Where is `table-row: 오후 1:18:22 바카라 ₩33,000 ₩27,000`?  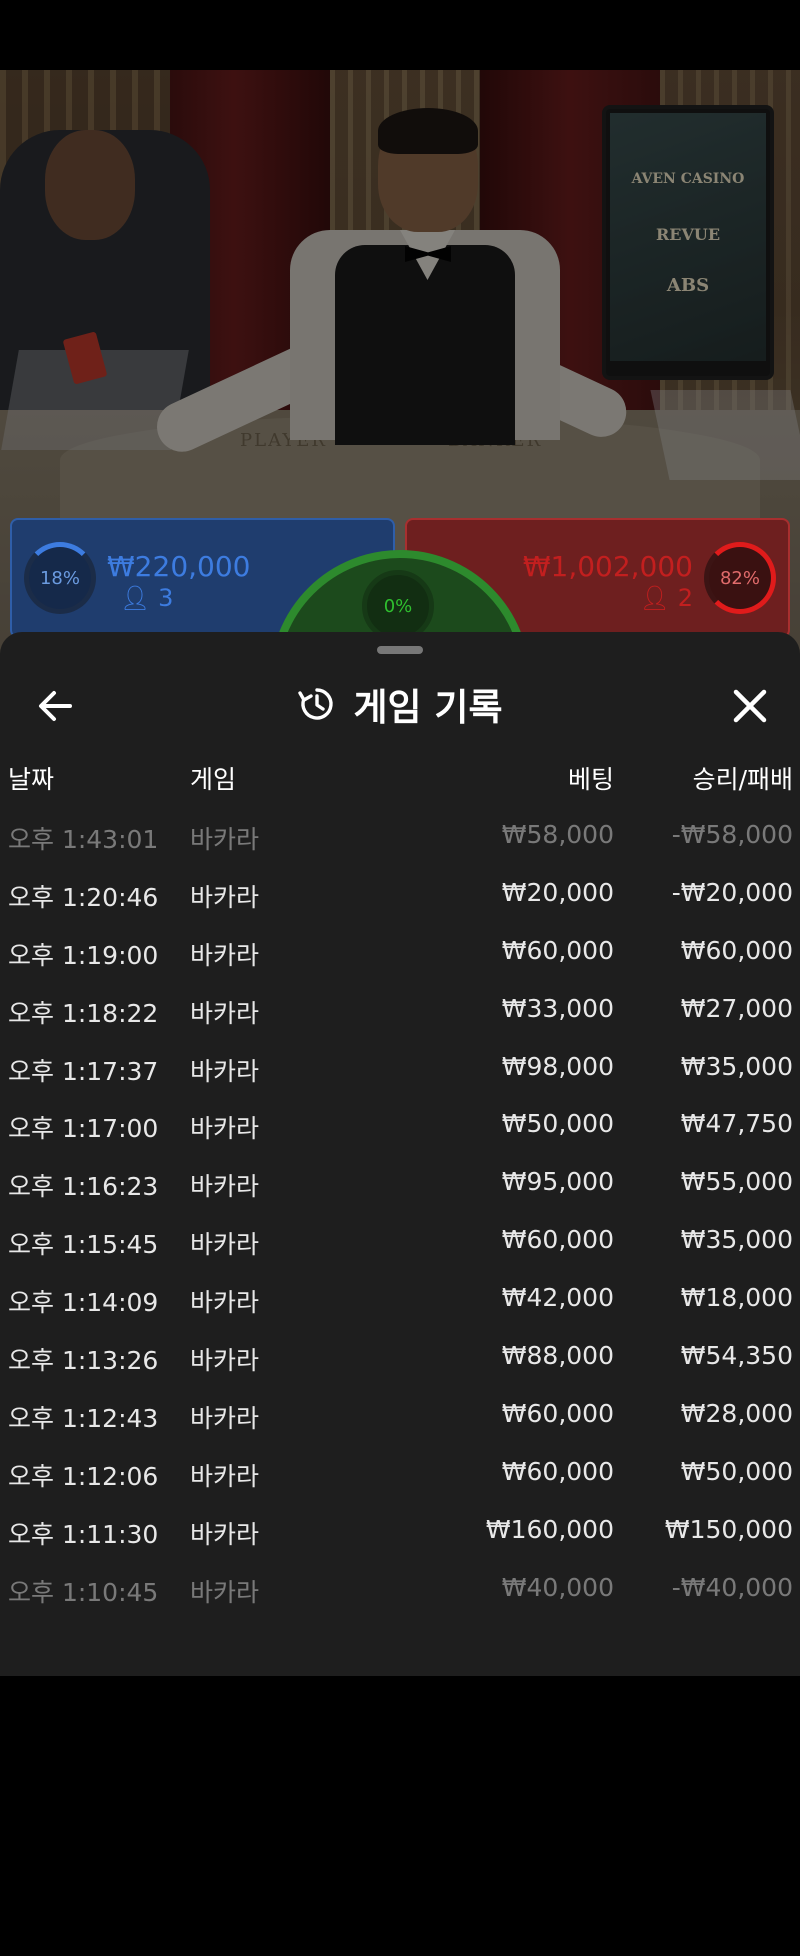 table-row: 오후 1:18:22 바카라 ₩33,000 ₩27,000 is located at coordinates (400, 1015).